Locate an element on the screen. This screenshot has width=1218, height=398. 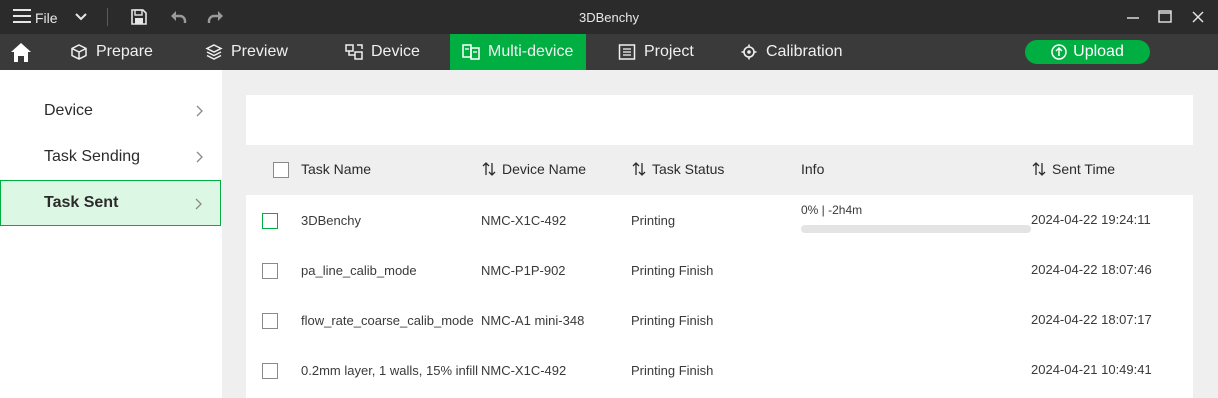
upload-button-label: Upload is located at coordinates (1098, 51).